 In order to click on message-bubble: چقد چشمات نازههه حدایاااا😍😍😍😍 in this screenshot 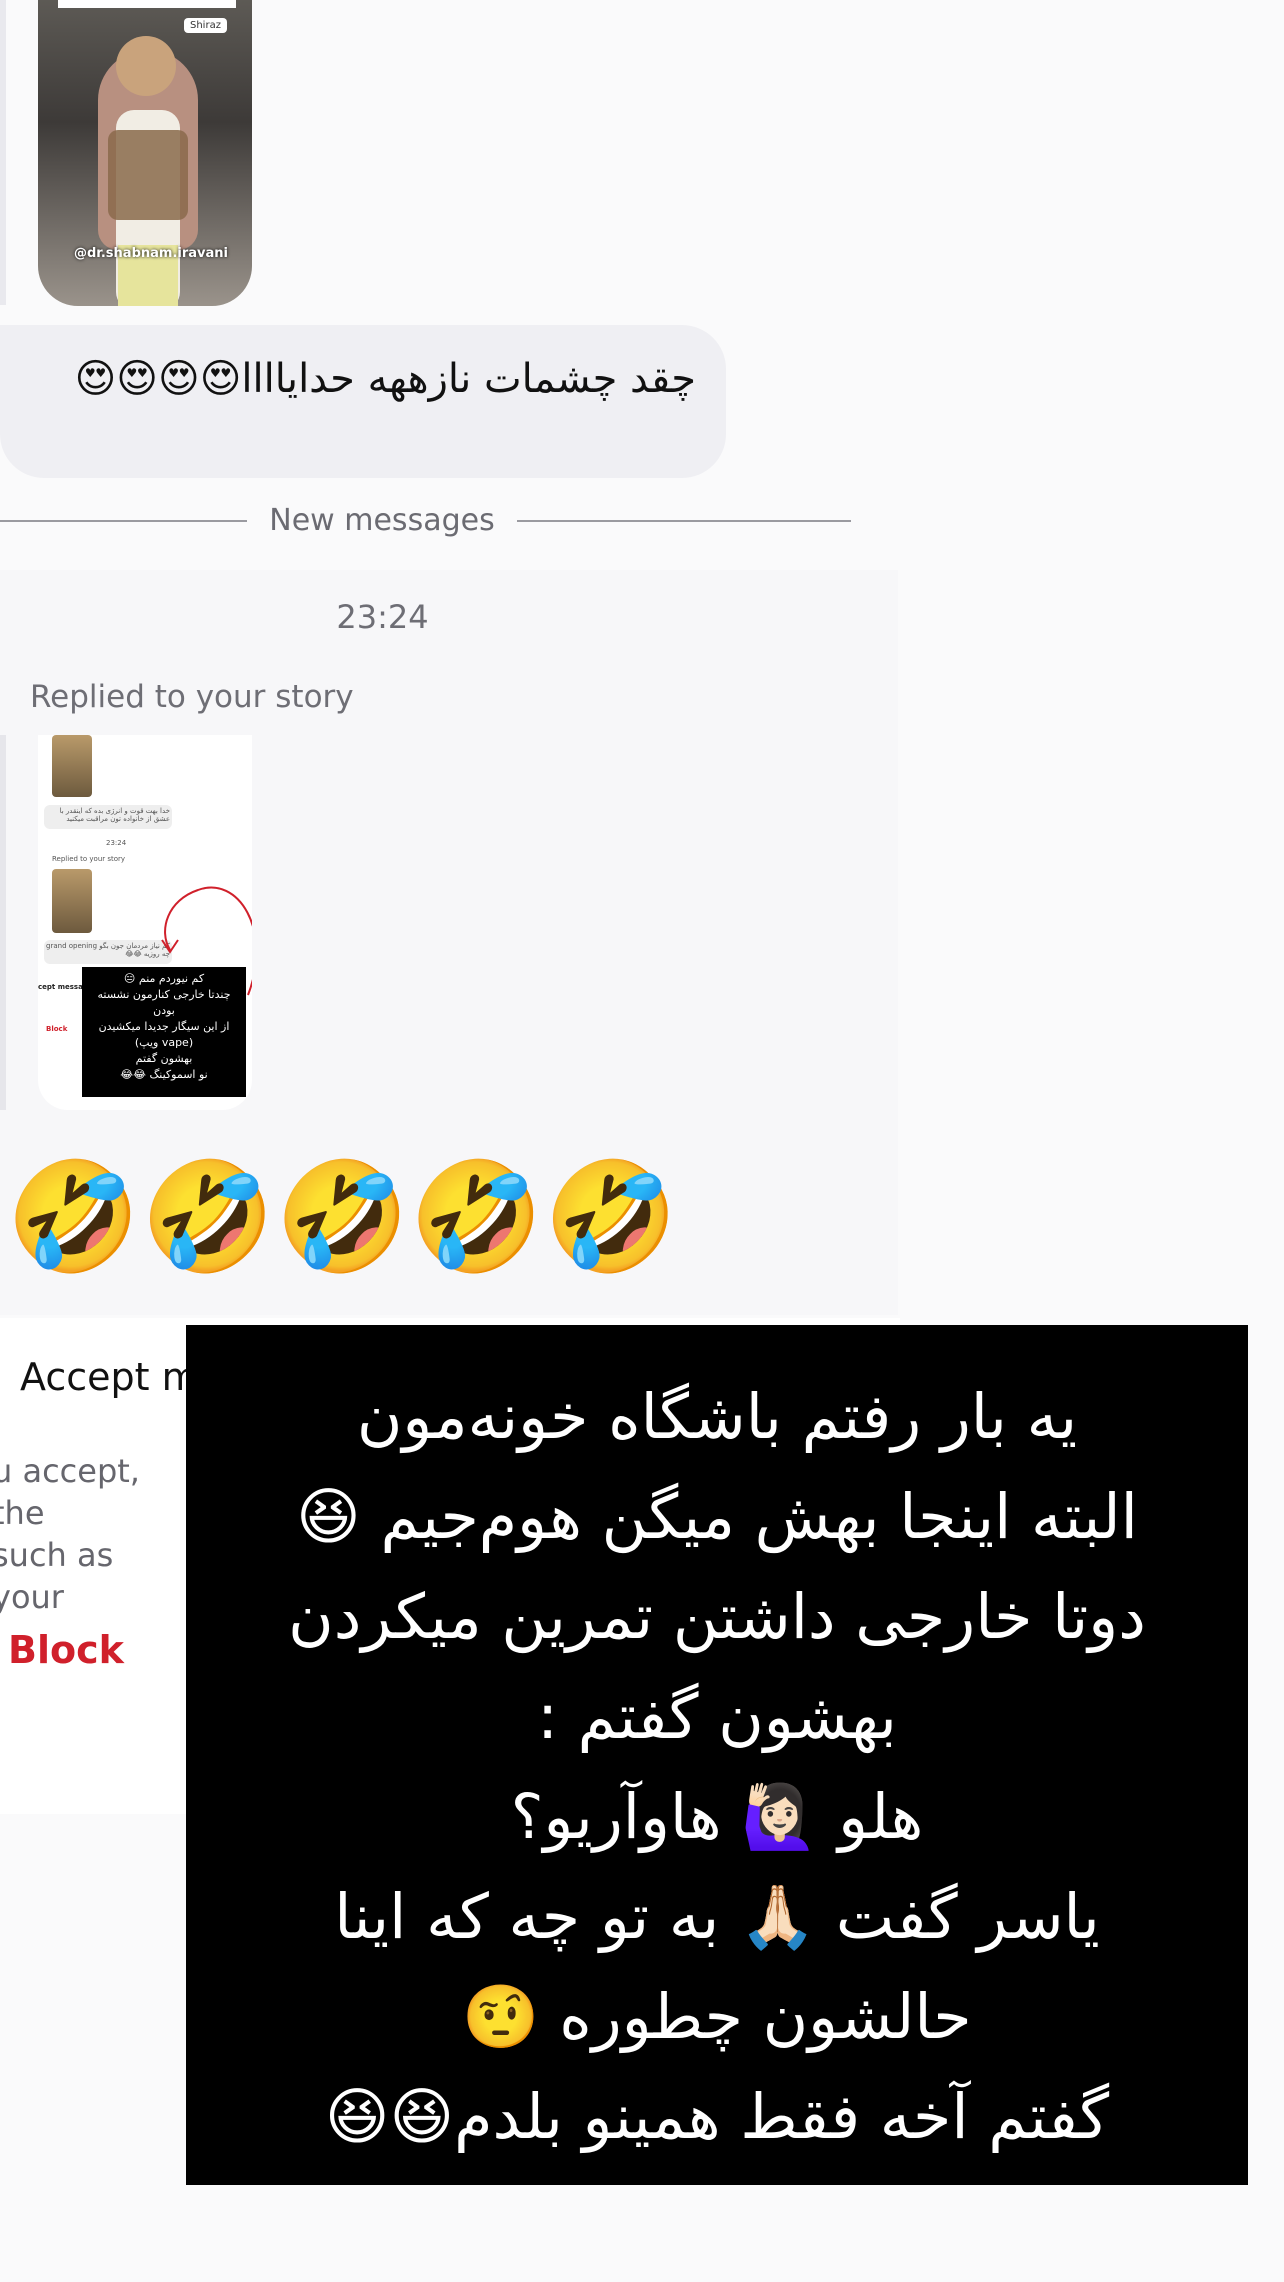, I will do `click(363, 401)`.